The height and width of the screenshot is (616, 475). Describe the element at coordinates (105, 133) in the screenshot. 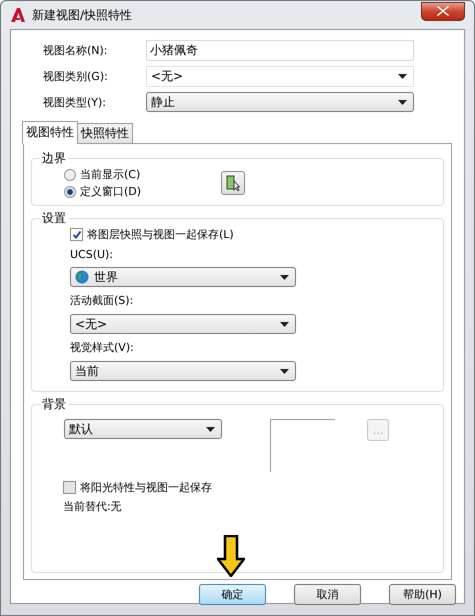

I see `tab: 快照特性` at that location.